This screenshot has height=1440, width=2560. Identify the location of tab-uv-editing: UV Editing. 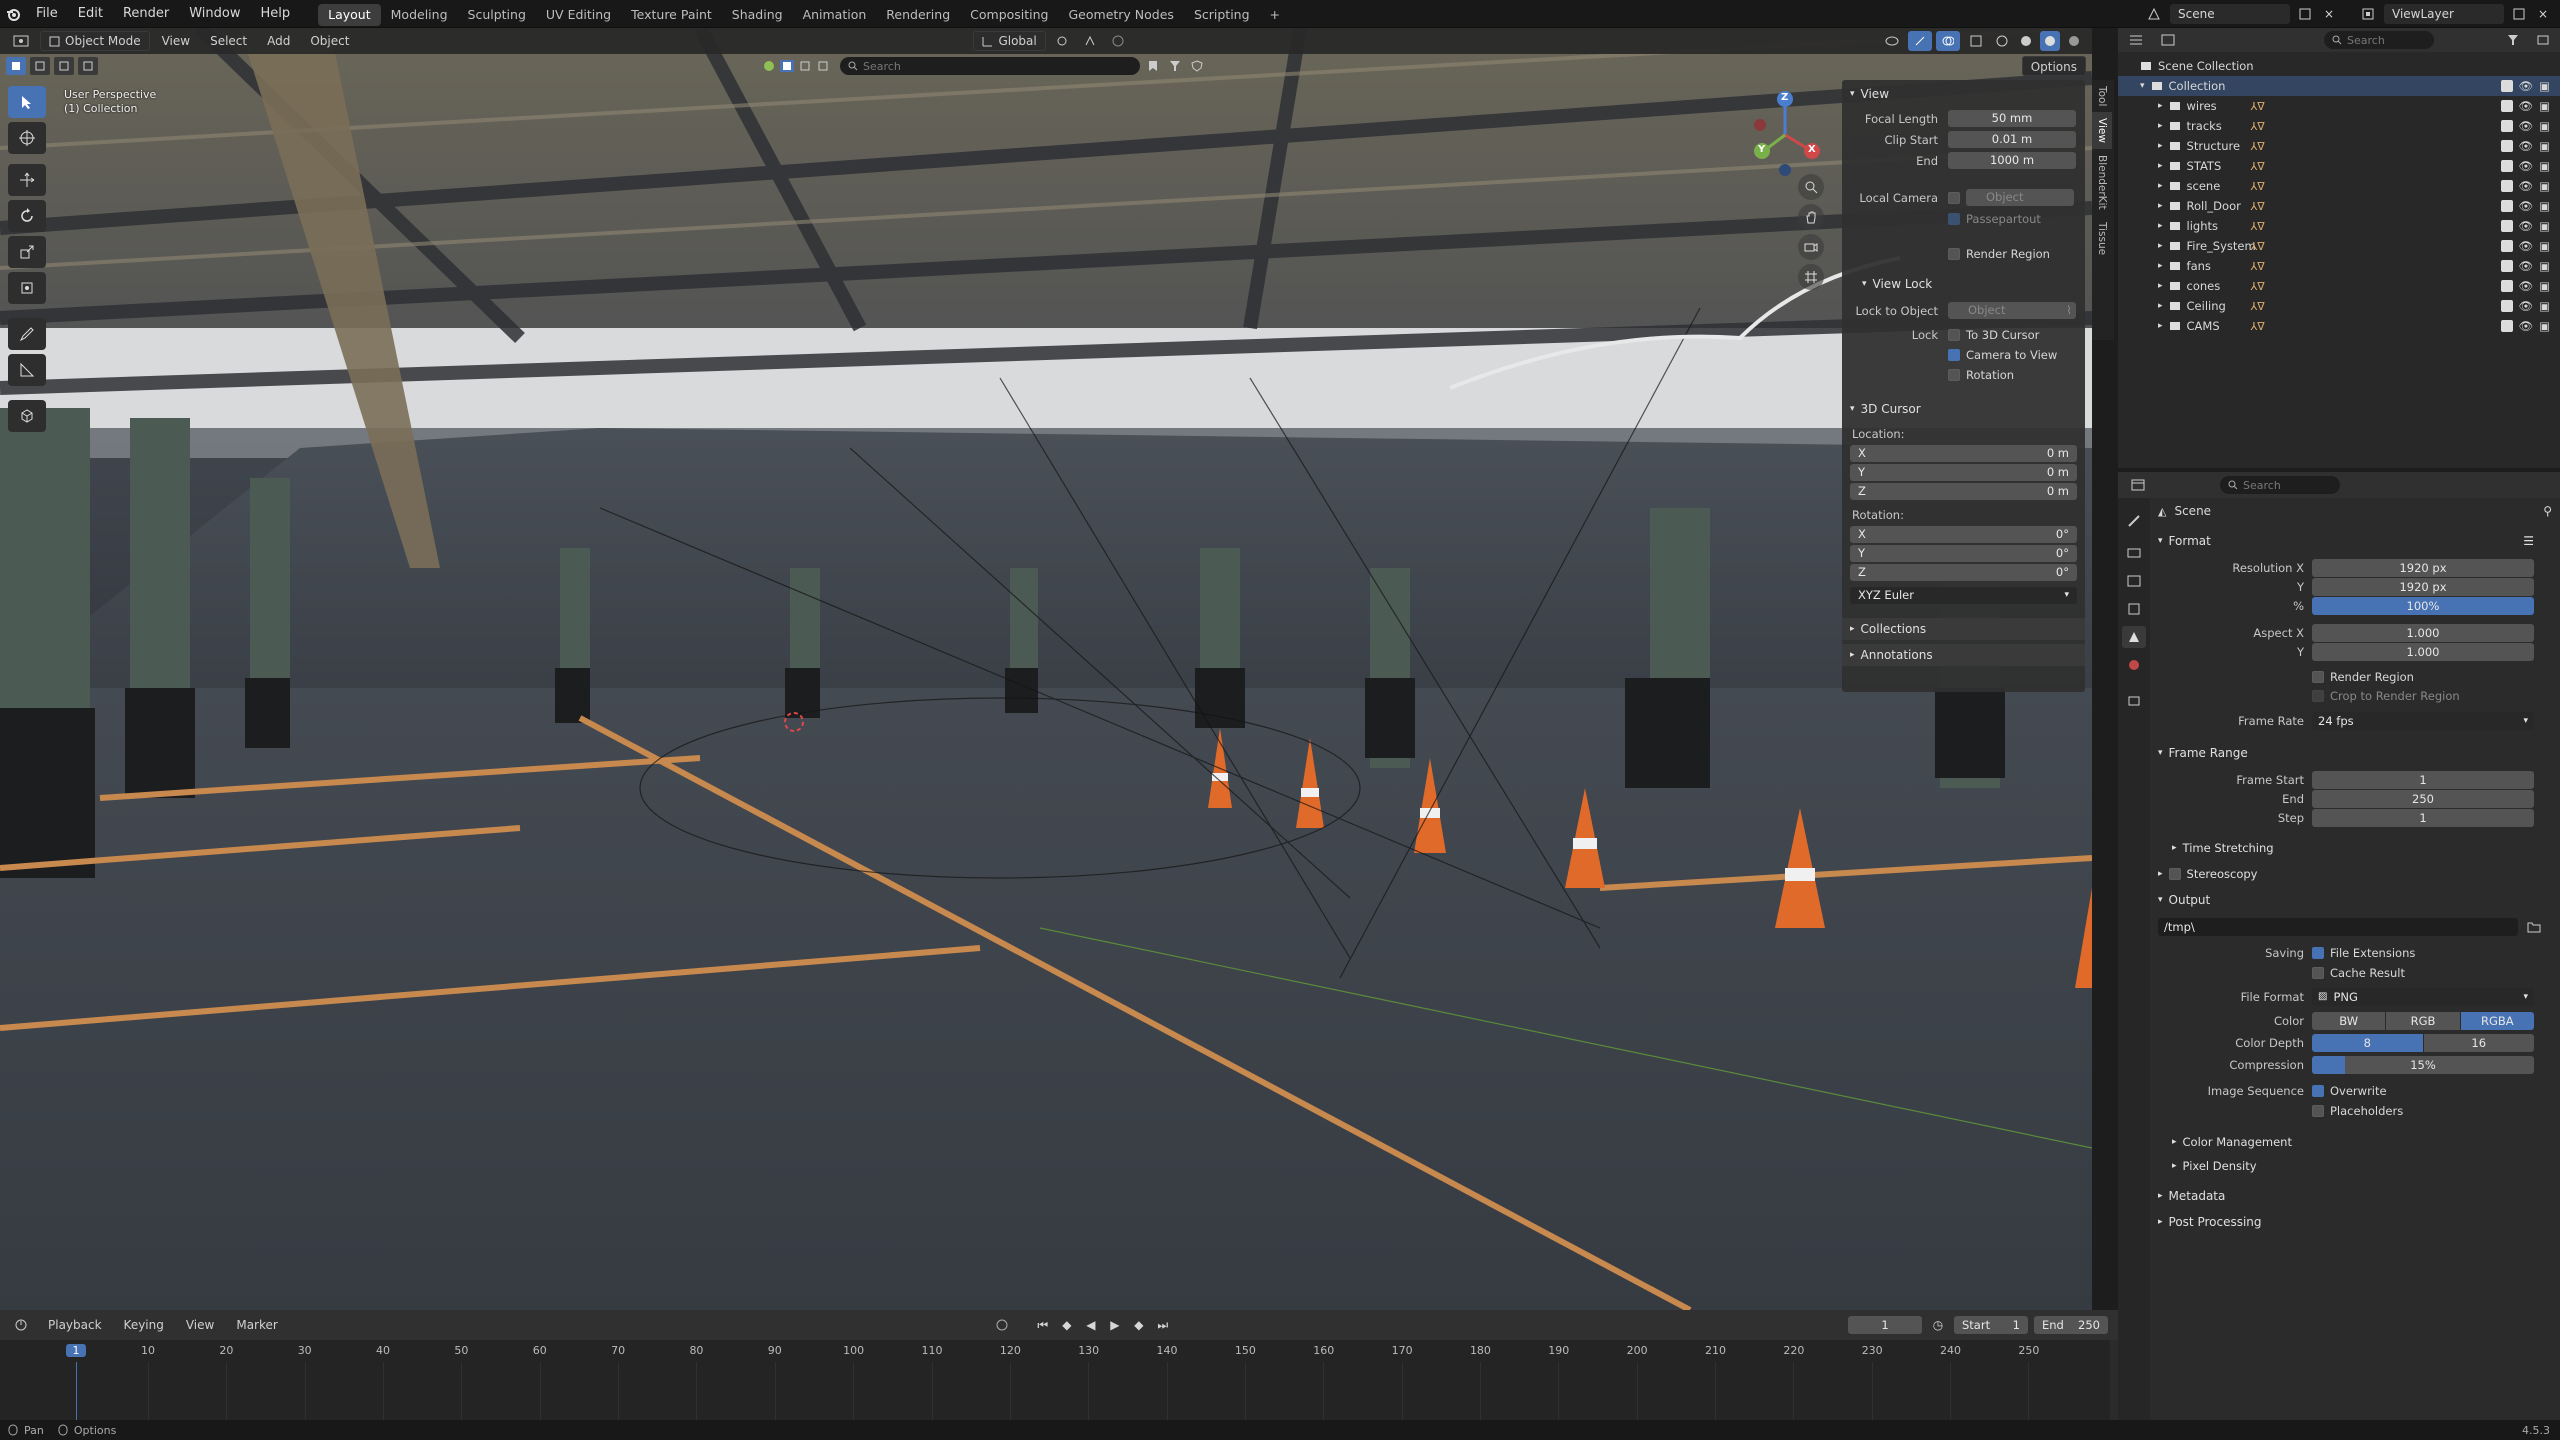
(578, 15).